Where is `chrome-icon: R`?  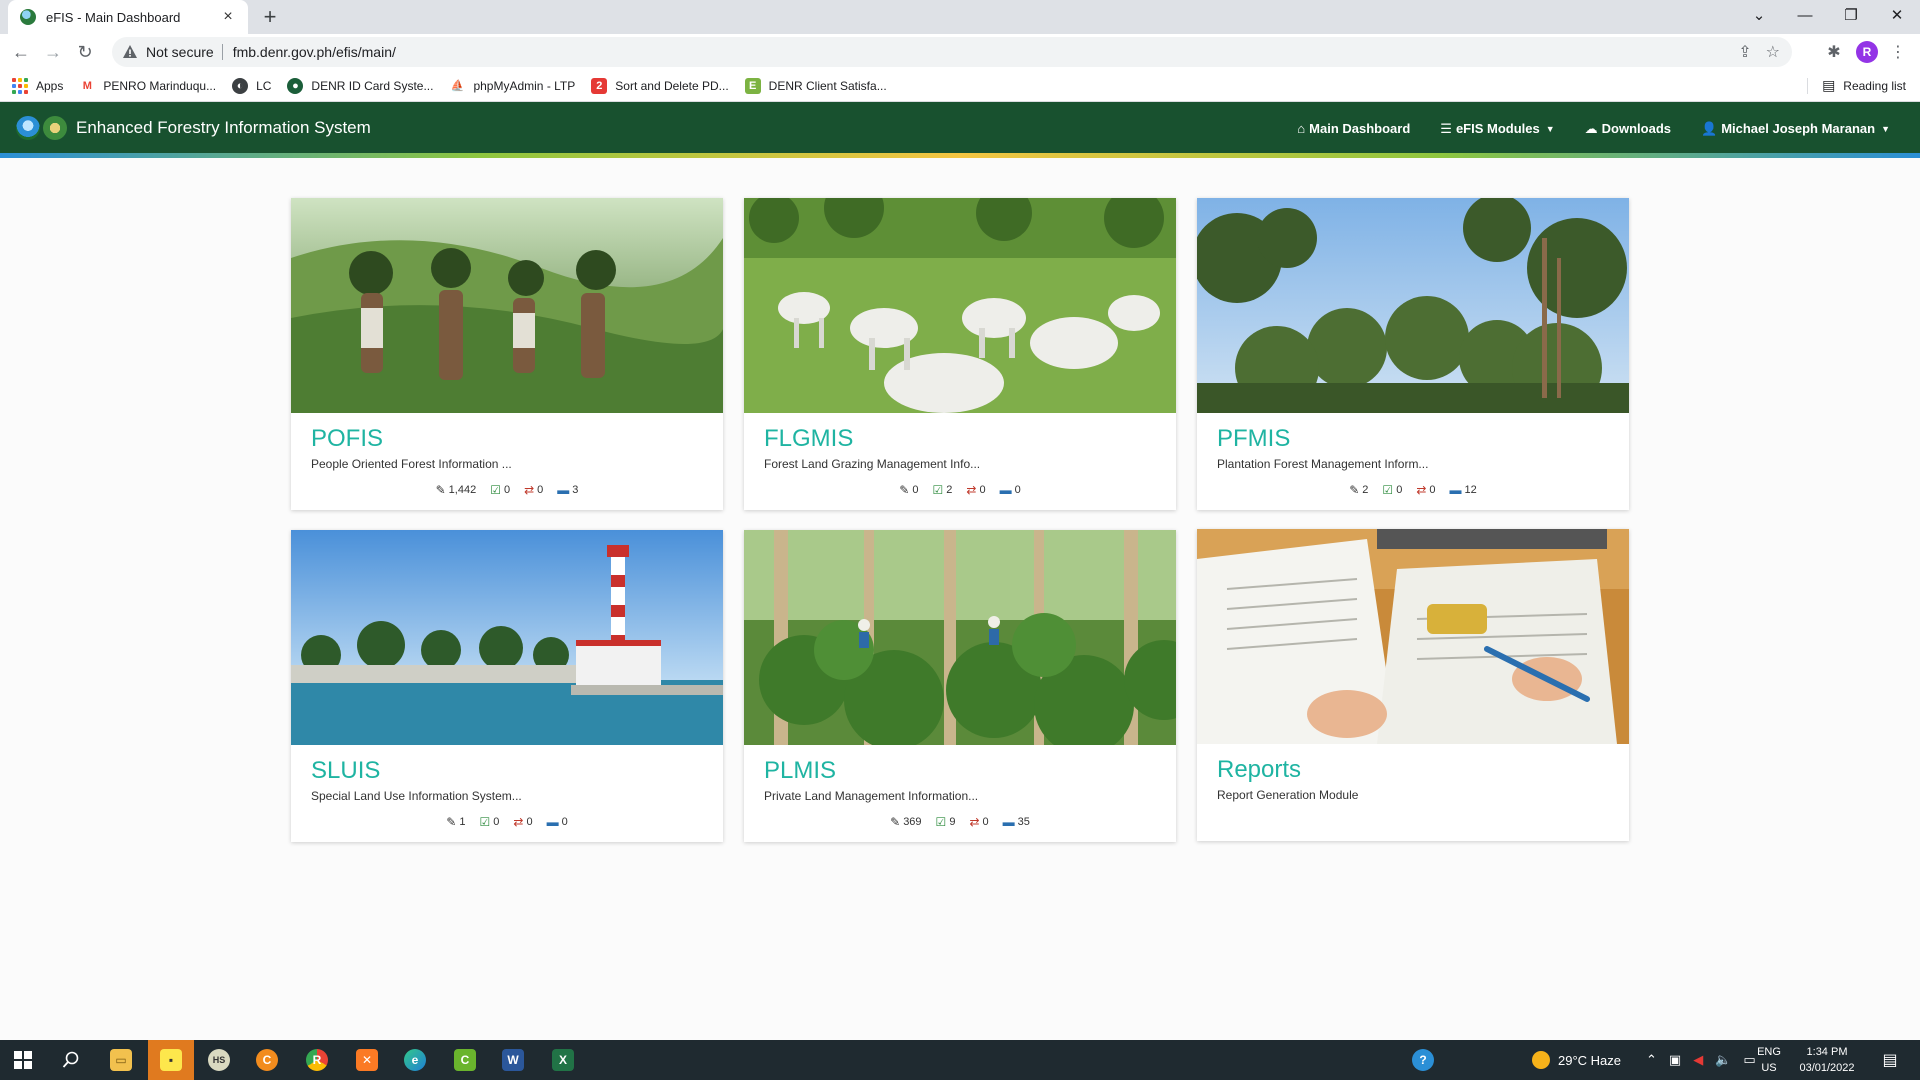
chrome-icon: R is located at coordinates (317, 1060).